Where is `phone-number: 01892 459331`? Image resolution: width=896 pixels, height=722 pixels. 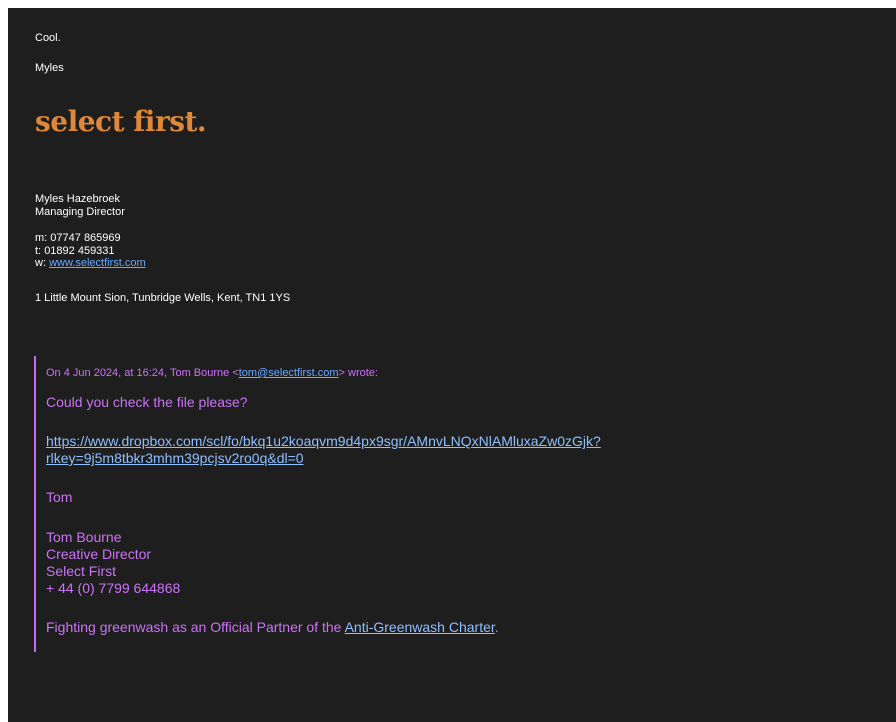
phone-number: 01892 459331 is located at coordinates (79, 250).